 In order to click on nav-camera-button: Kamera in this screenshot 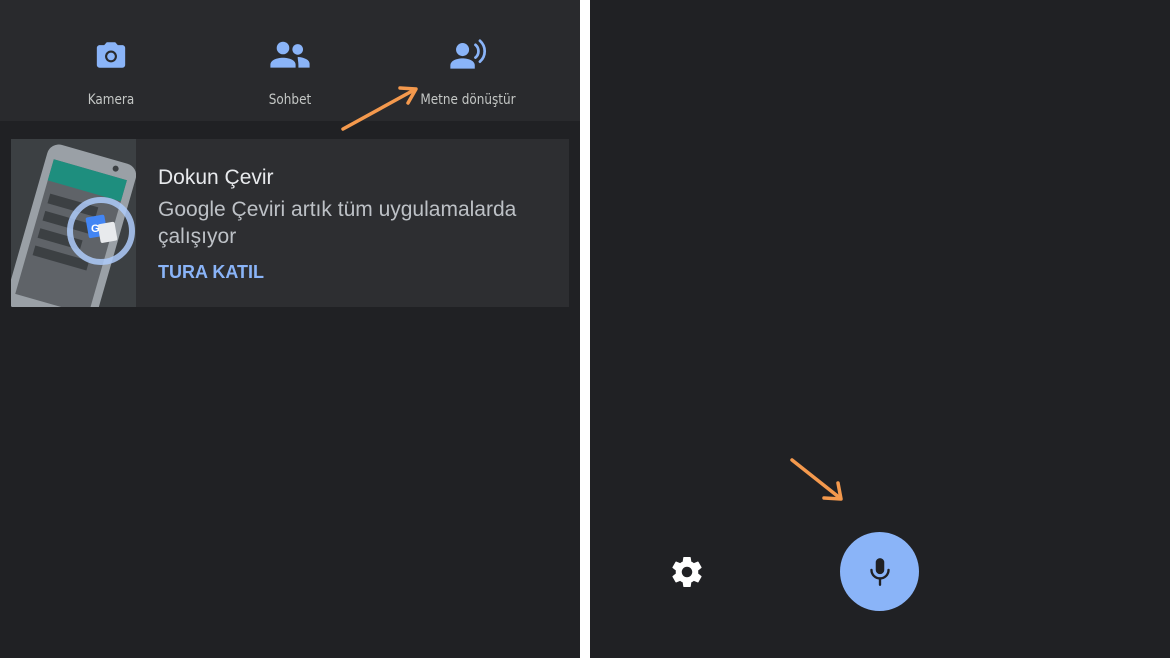, I will do `click(111, 60)`.